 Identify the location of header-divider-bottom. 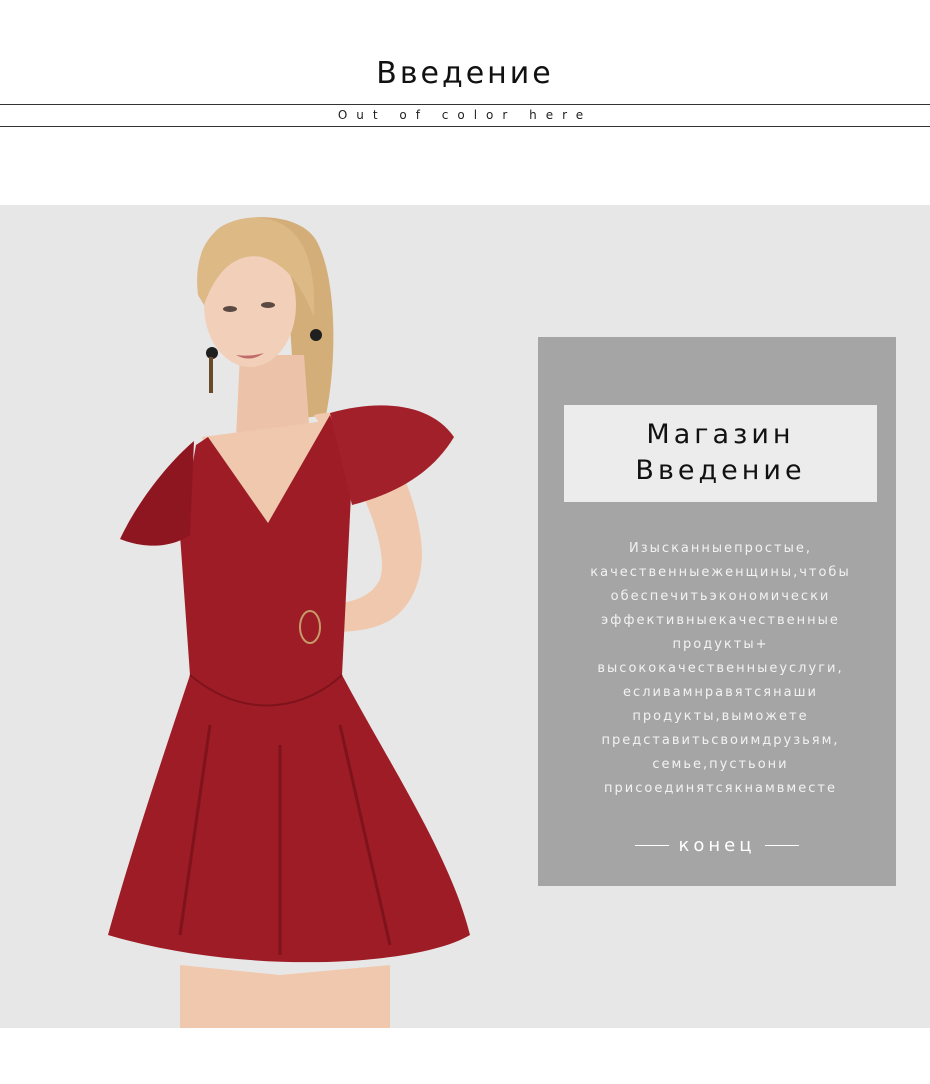
(465, 126).